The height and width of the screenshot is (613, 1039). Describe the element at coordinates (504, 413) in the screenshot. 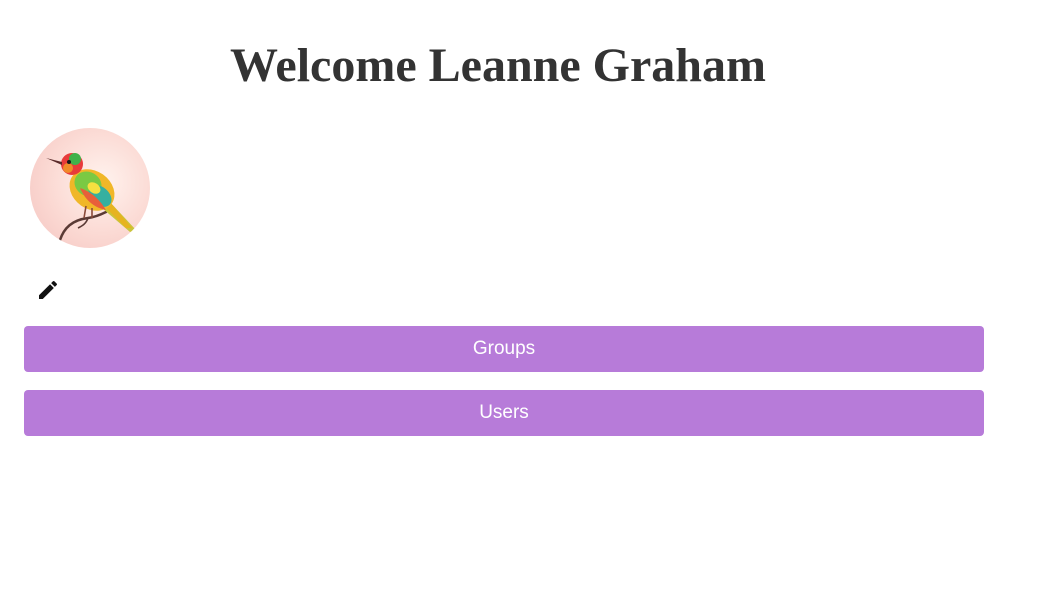

I see `users-button: Users` at that location.